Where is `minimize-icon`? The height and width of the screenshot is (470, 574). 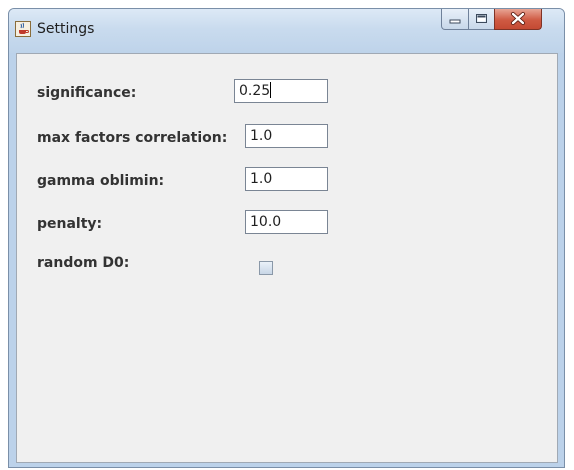
minimize-icon is located at coordinates (455, 21).